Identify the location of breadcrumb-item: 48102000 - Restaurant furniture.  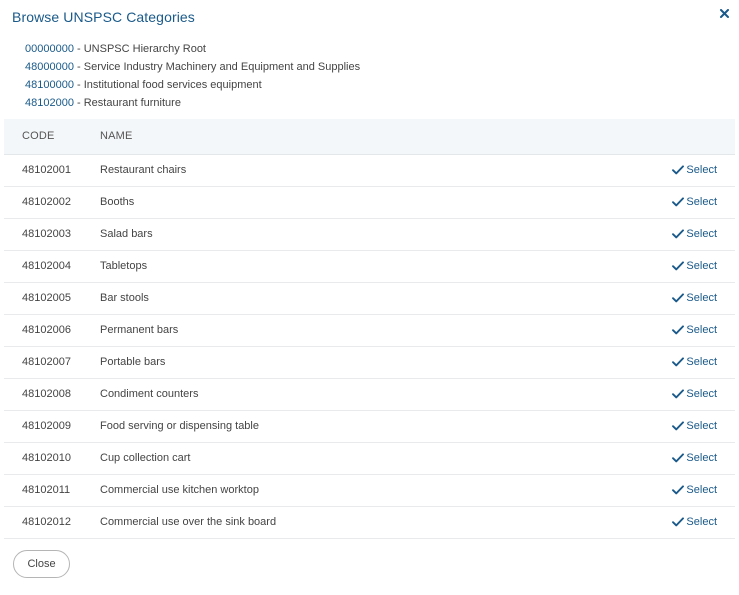
(192, 103).